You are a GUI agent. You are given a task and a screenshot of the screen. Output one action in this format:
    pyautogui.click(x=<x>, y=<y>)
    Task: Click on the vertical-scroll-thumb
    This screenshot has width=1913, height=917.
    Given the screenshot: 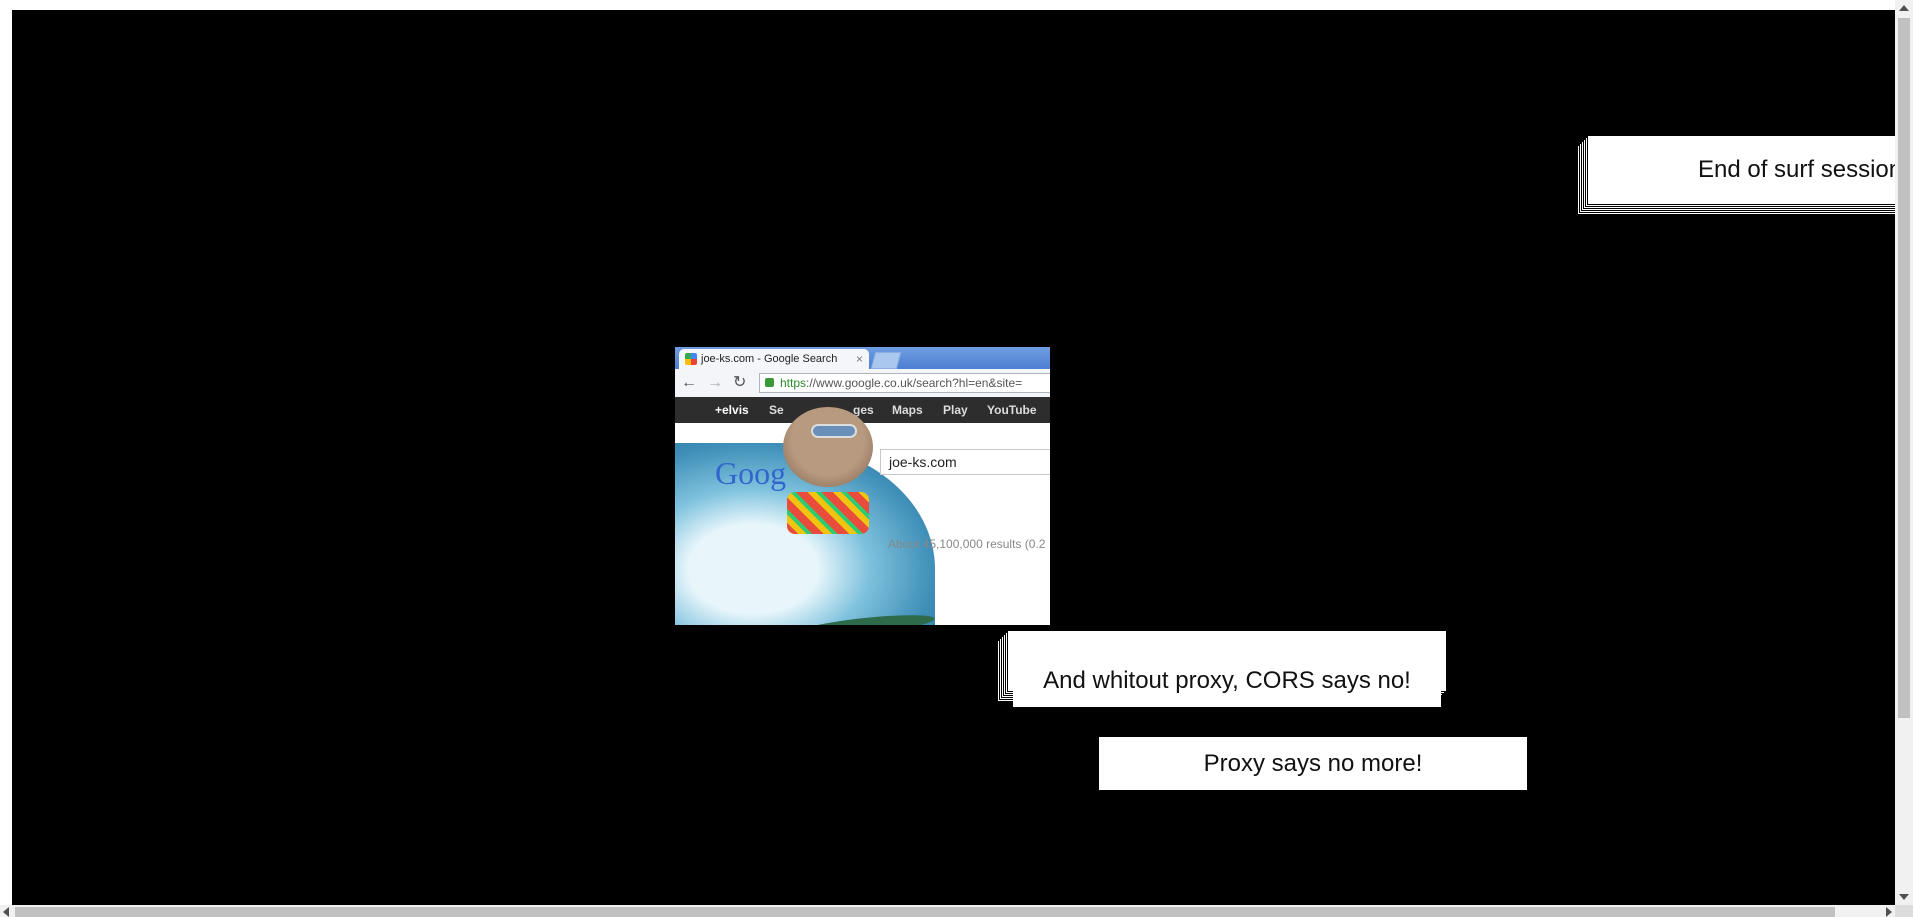 What is the action you would take?
    pyautogui.click(x=1904, y=368)
    